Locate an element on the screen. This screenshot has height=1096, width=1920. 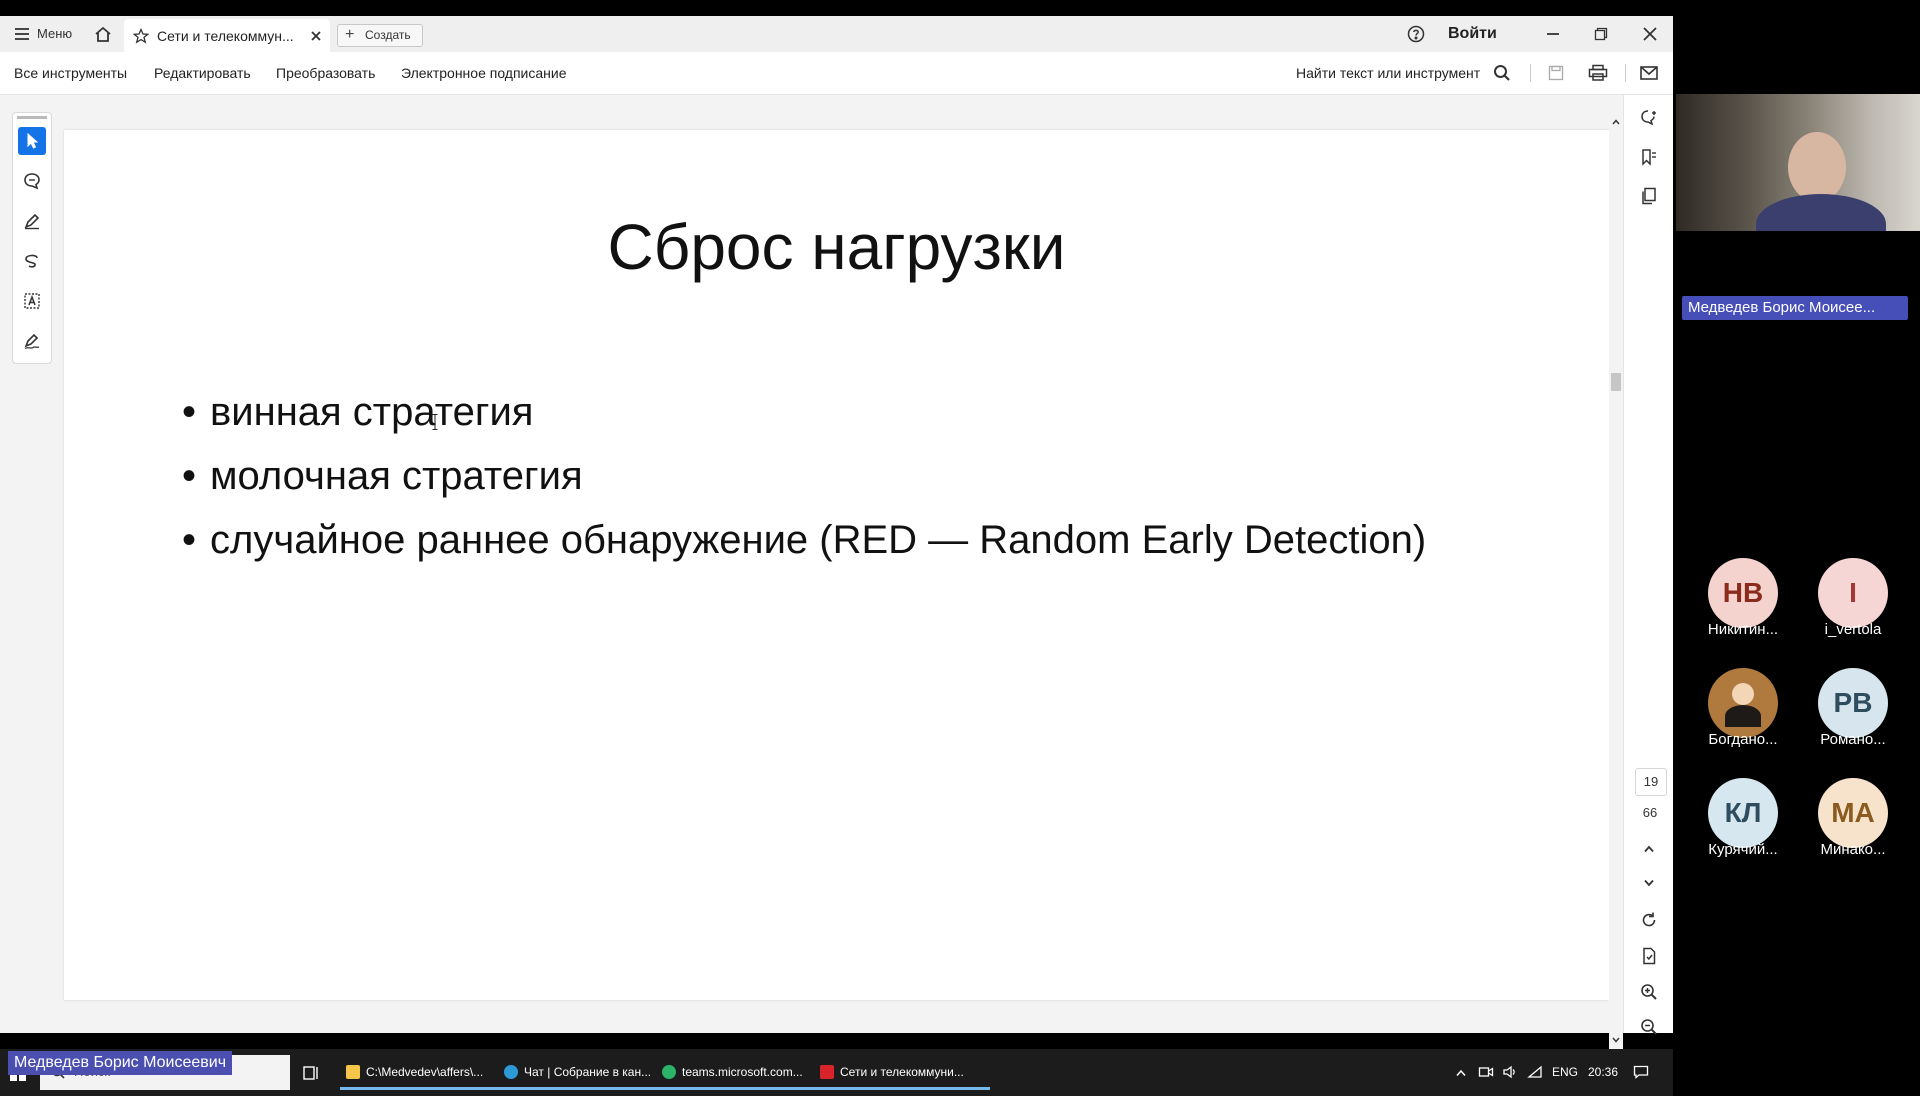
create-button-label: Создать is located at coordinates (388, 35).